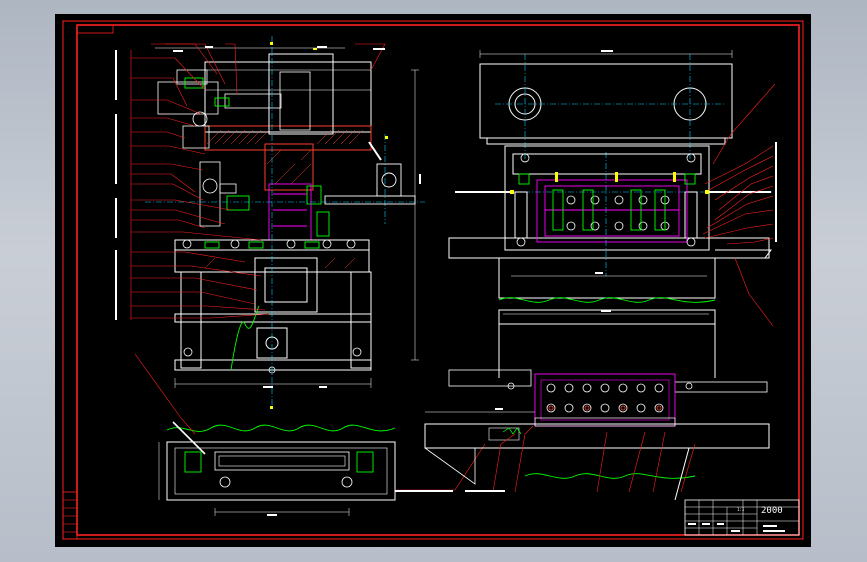 Image resolution: width=867 pixels, height=562 pixels. What do you see at coordinates (281, 428) in the screenshot?
I see `lower-strip-break-line` at bounding box center [281, 428].